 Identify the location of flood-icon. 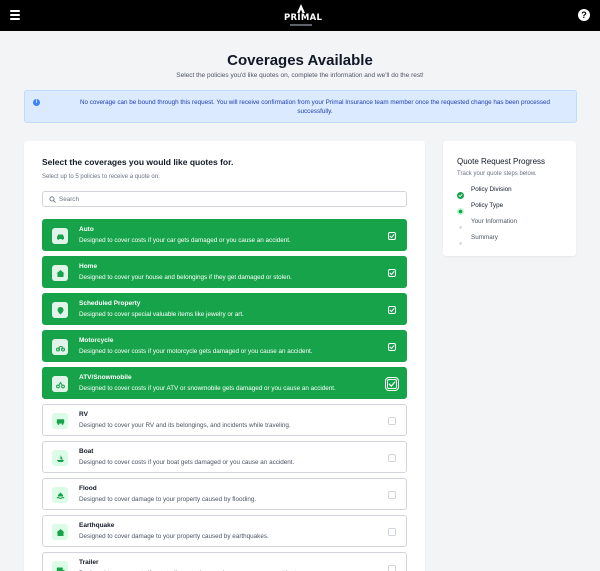
(60, 495).